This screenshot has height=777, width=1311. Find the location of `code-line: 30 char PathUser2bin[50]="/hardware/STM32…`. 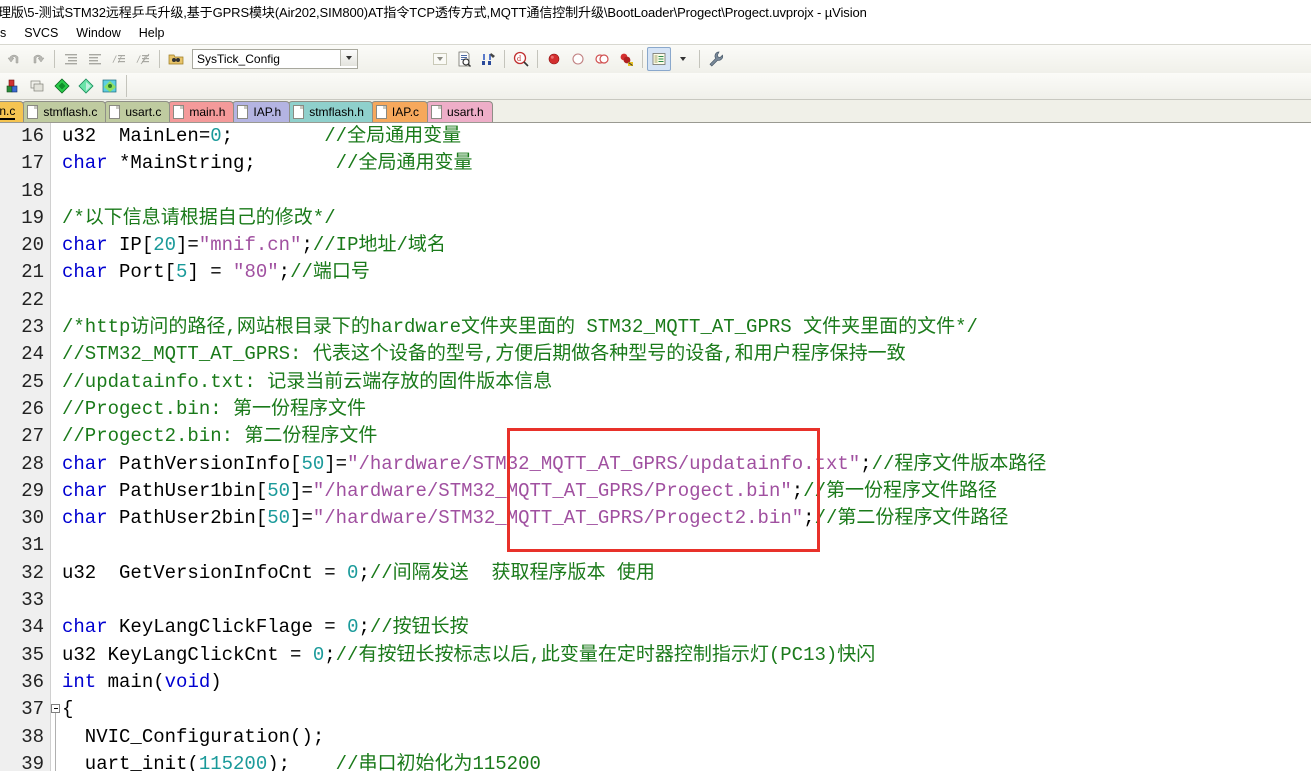

code-line: 30 char PathUser2bin[50]="/hardware/STM32… is located at coordinates (655, 518).